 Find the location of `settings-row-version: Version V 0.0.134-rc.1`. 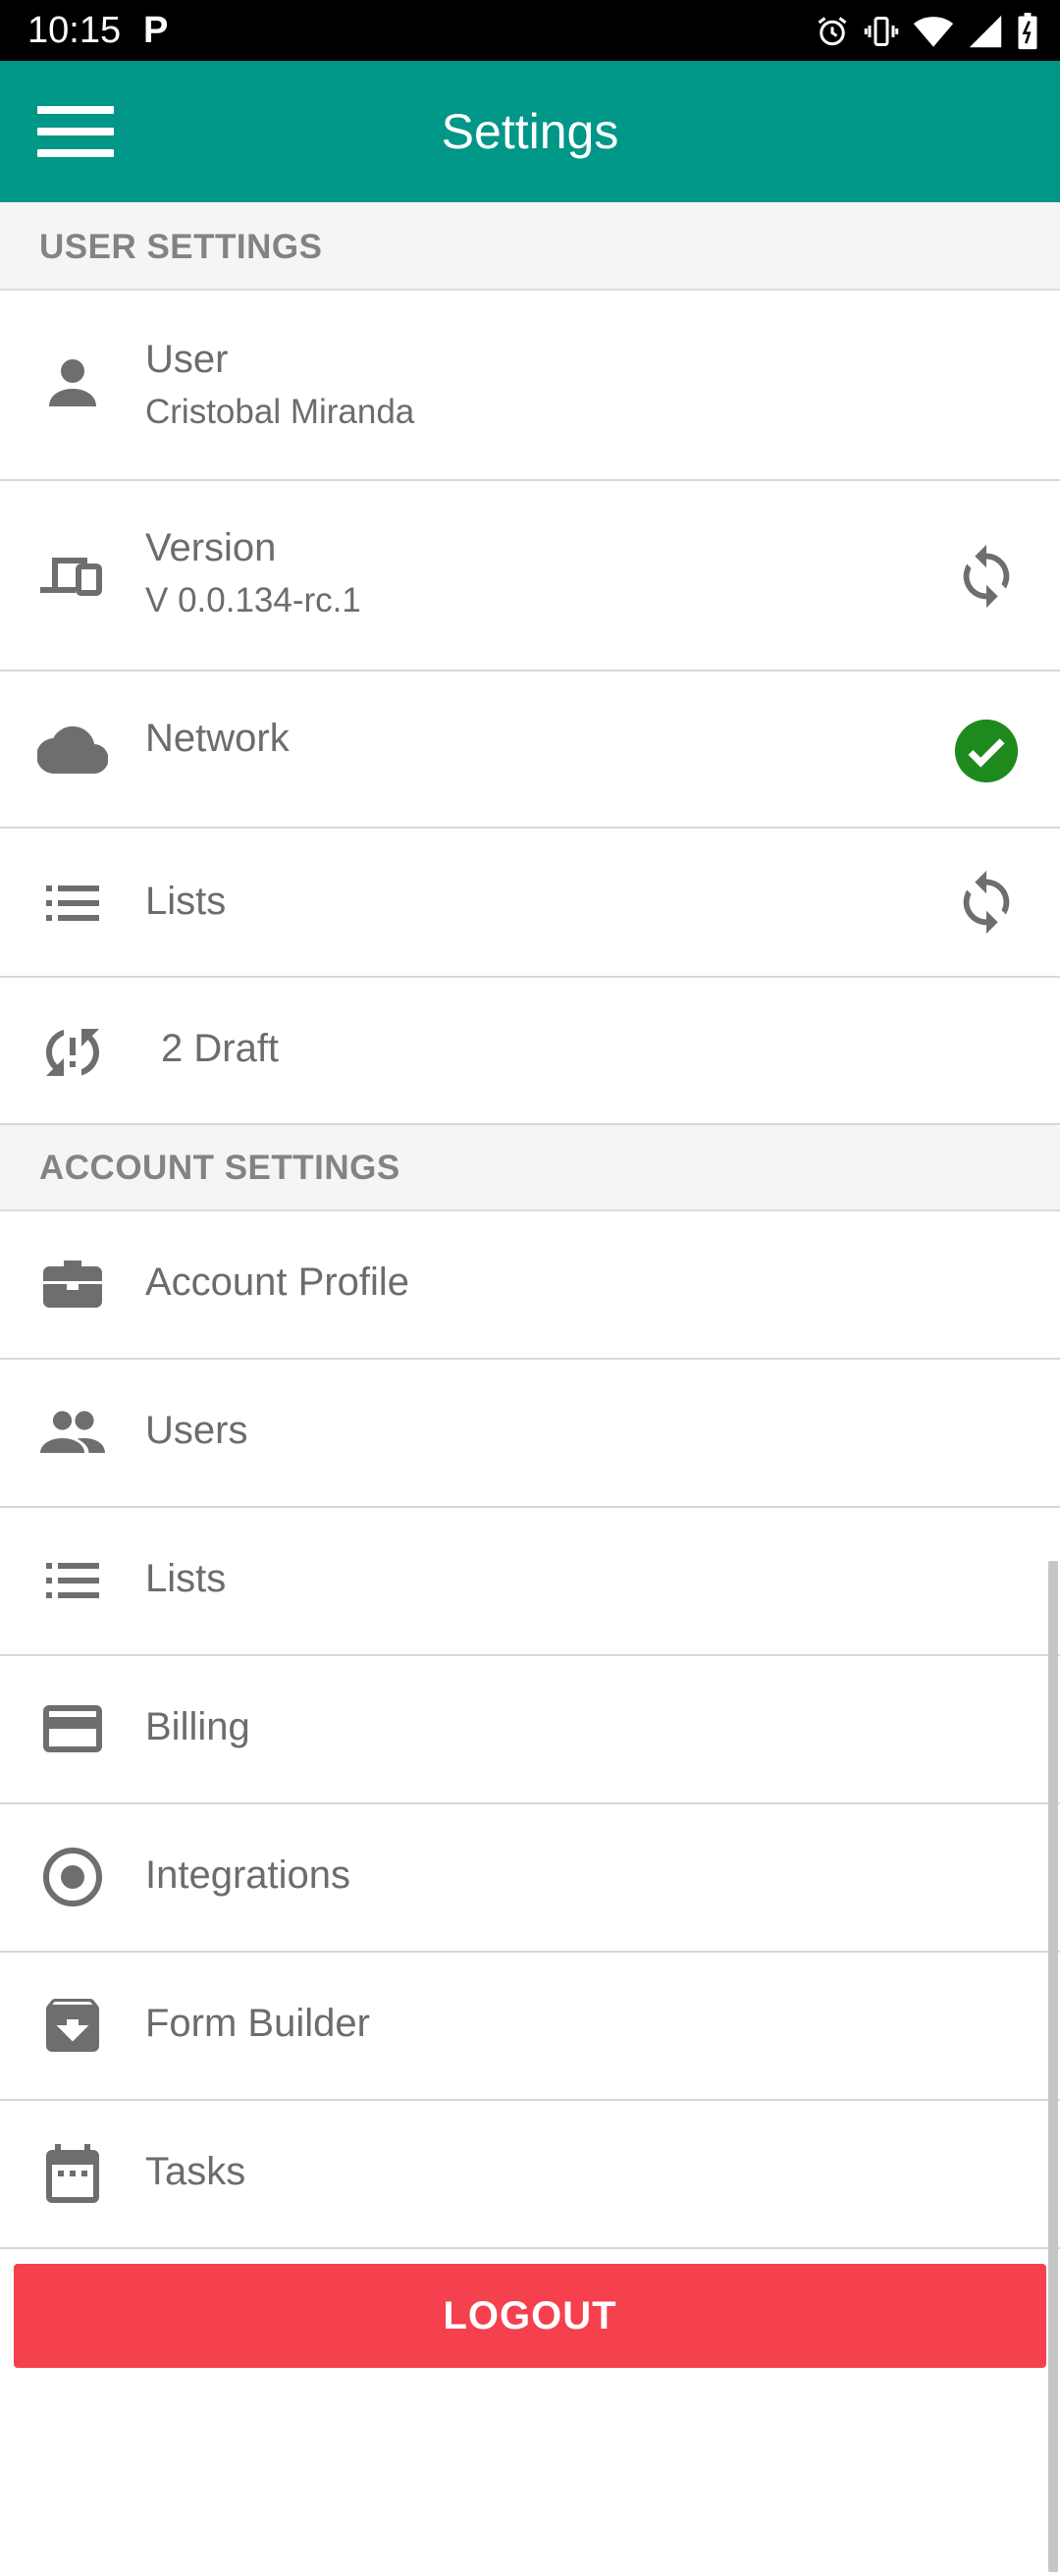

settings-row-version: Version V 0.0.134-rc.1 is located at coordinates (530, 576).